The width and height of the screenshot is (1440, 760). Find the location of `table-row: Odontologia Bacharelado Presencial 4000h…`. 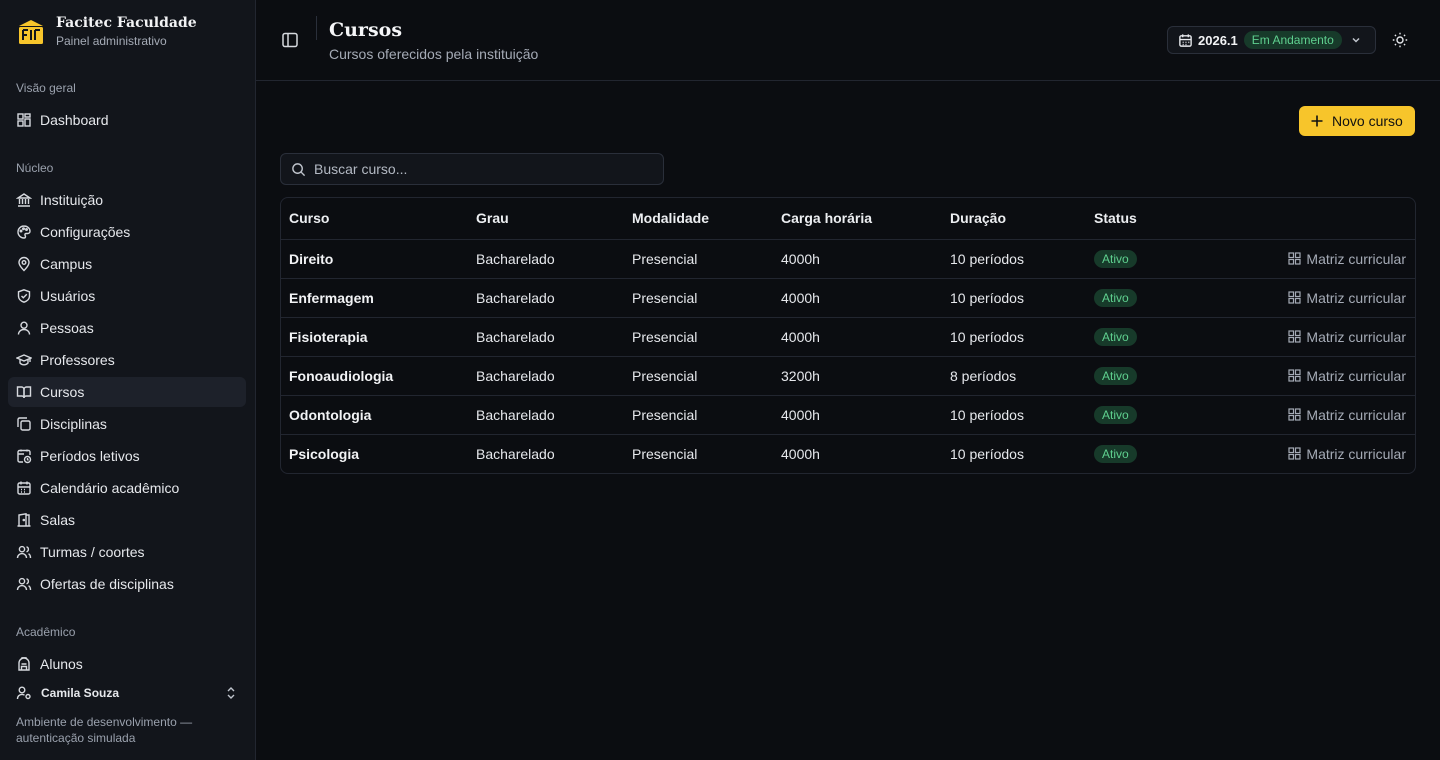

table-row: Odontologia Bacharelado Presencial 4000h… is located at coordinates (848, 415).